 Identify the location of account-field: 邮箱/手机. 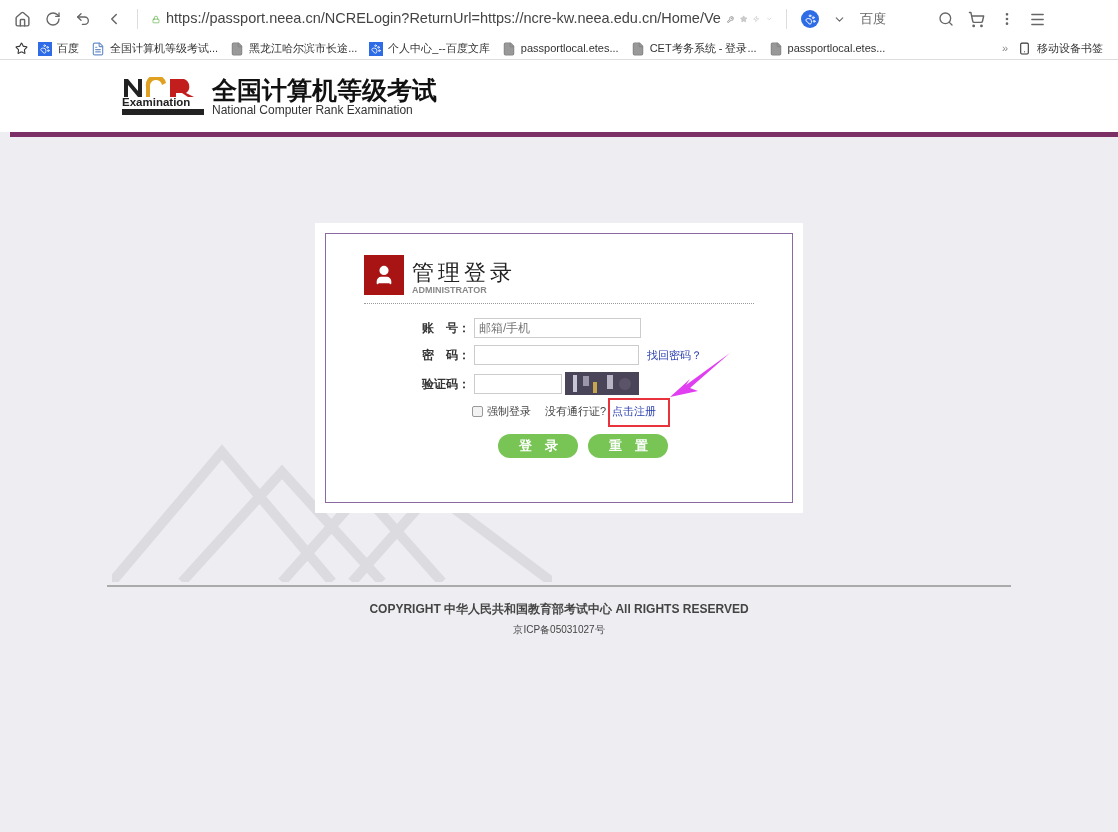
(557, 328).